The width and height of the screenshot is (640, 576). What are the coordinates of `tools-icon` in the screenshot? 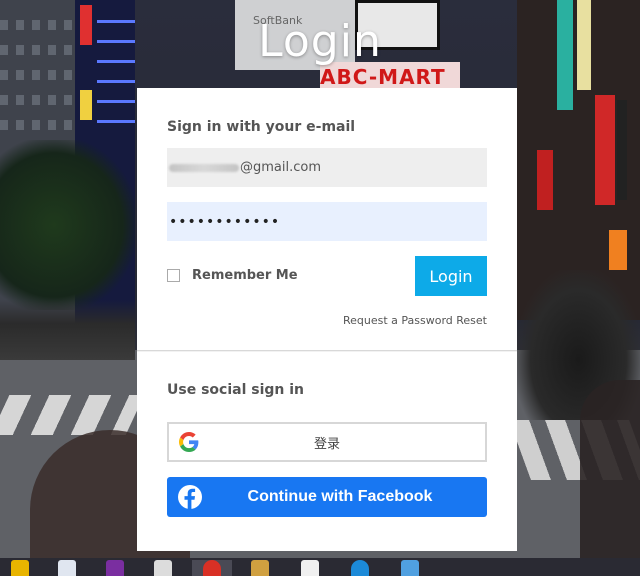 It's located at (410, 568).